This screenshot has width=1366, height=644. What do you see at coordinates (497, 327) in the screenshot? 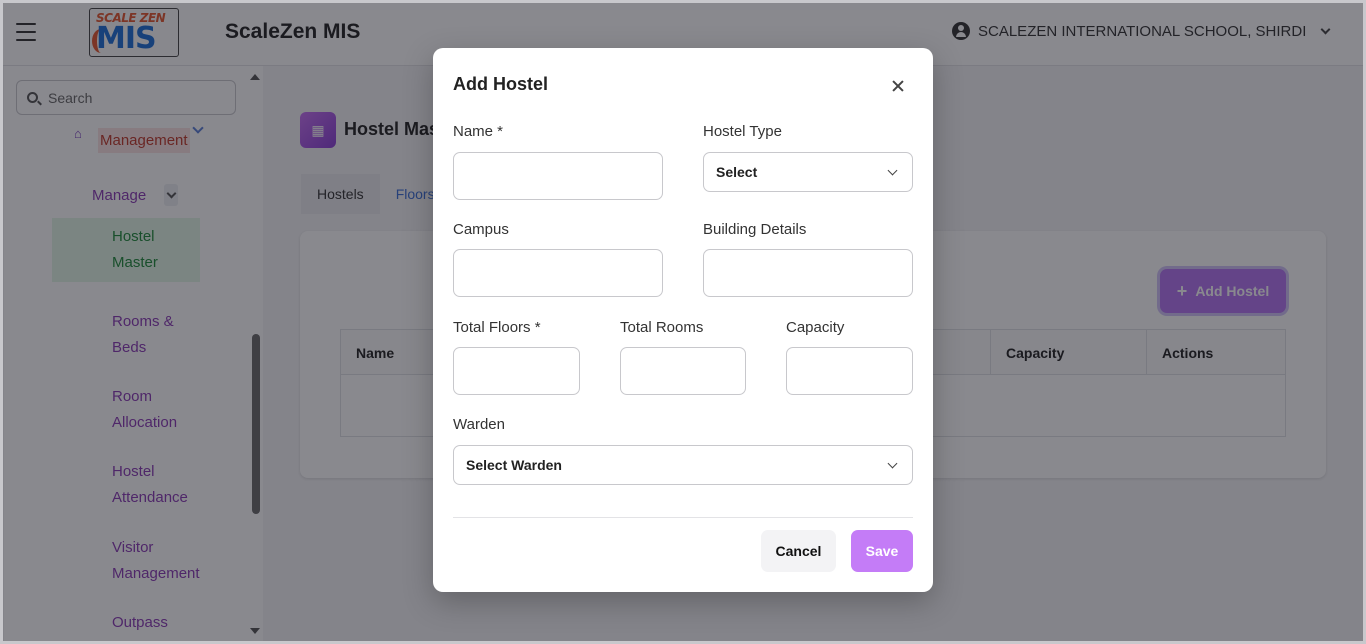
I see `total-floors-label: Total Floors *` at bounding box center [497, 327].